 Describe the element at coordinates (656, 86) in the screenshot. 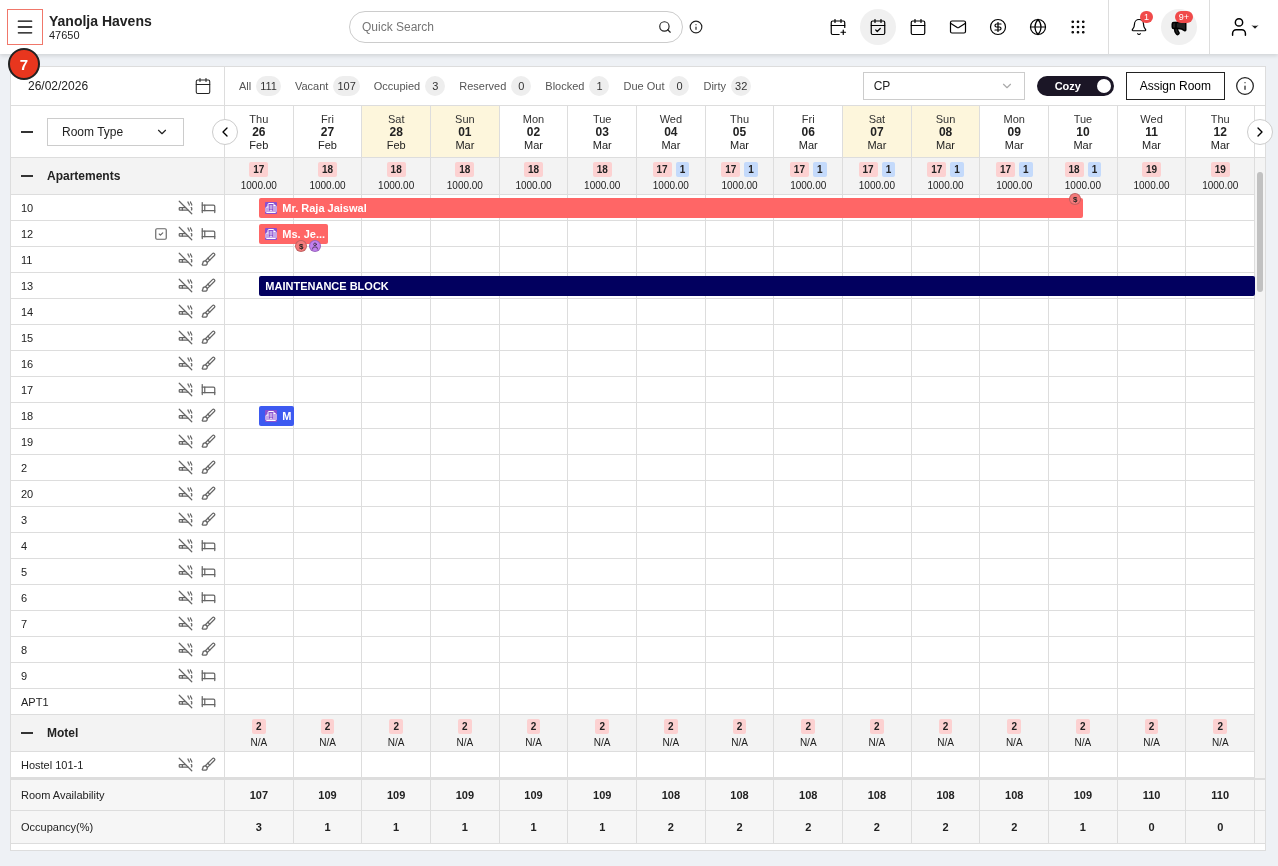

I see `status-filter: Due Out 0` at that location.